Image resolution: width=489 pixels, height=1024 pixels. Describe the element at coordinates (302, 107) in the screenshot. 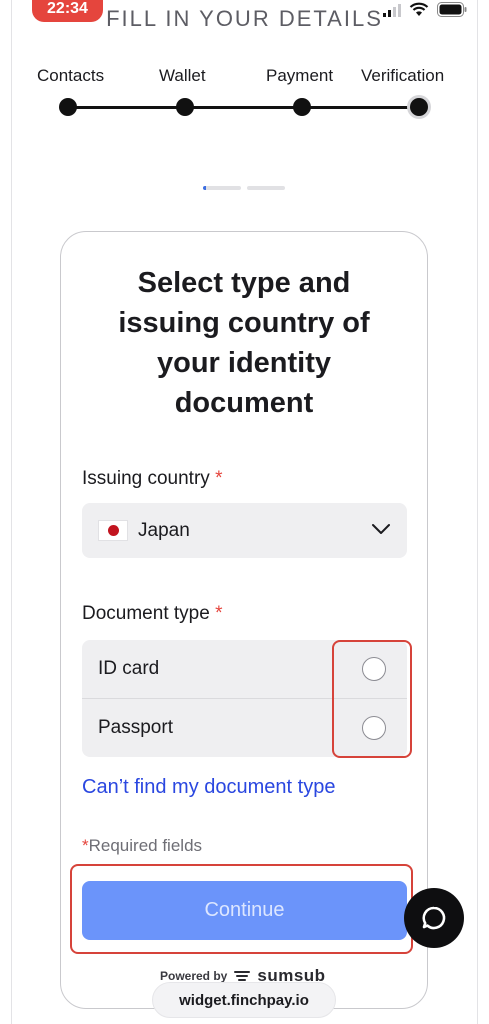

I see `step-dot-payment` at that location.